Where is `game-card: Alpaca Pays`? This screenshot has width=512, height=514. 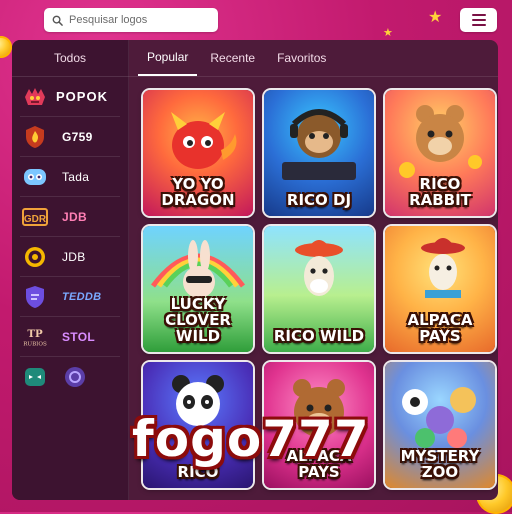
game-card: Alpaca Pays is located at coordinates (440, 289).